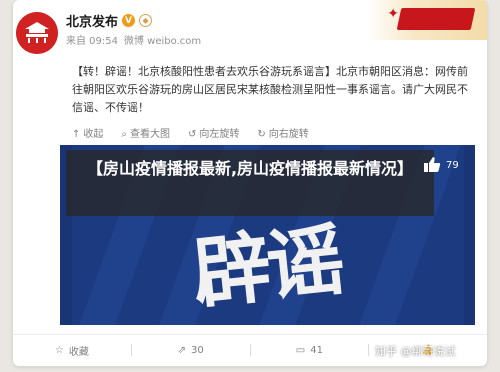 This screenshot has width=500, height=372. Describe the element at coordinates (87, 132) in the screenshot. I see `collapse-button: ↑ 收起` at that location.